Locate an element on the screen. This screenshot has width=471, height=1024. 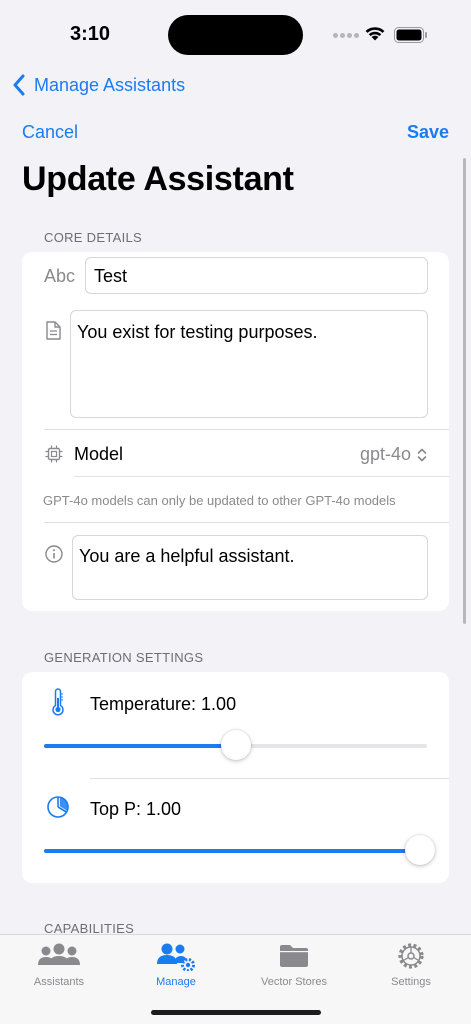
model-picker-value: gpt-4o is located at coordinates (385, 454).